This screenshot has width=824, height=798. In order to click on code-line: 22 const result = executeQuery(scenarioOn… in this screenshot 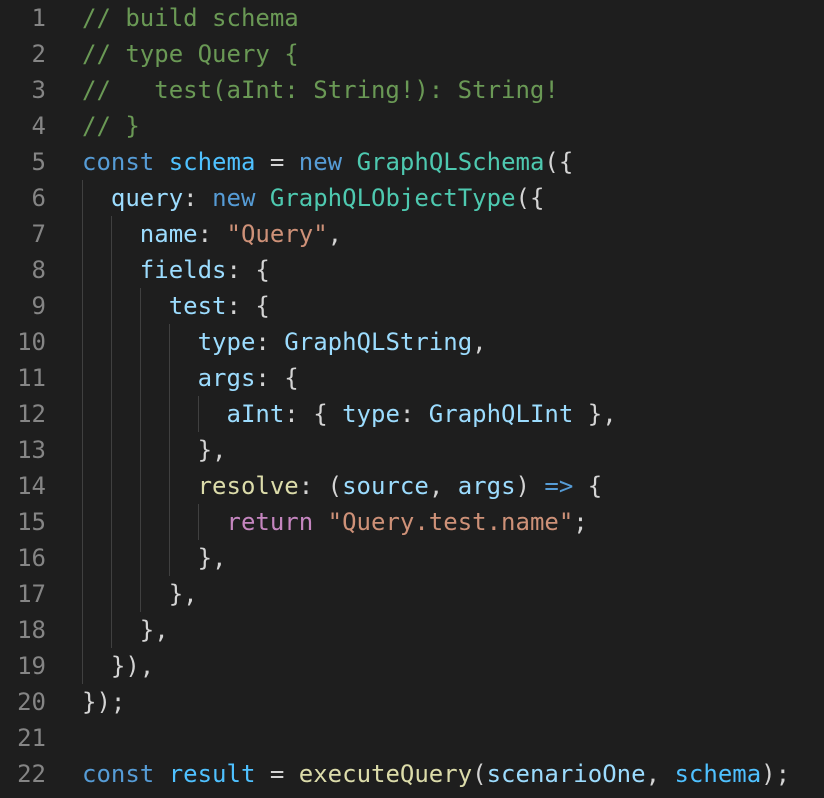, I will do `click(412, 774)`.